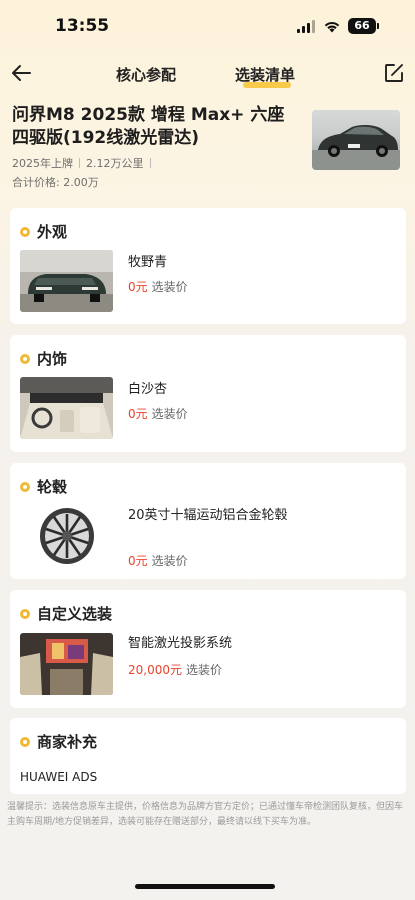 Image resolution: width=415 pixels, height=900 pixels. I want to click on interior-item-price: 0元 选装价, so click(158, 414).